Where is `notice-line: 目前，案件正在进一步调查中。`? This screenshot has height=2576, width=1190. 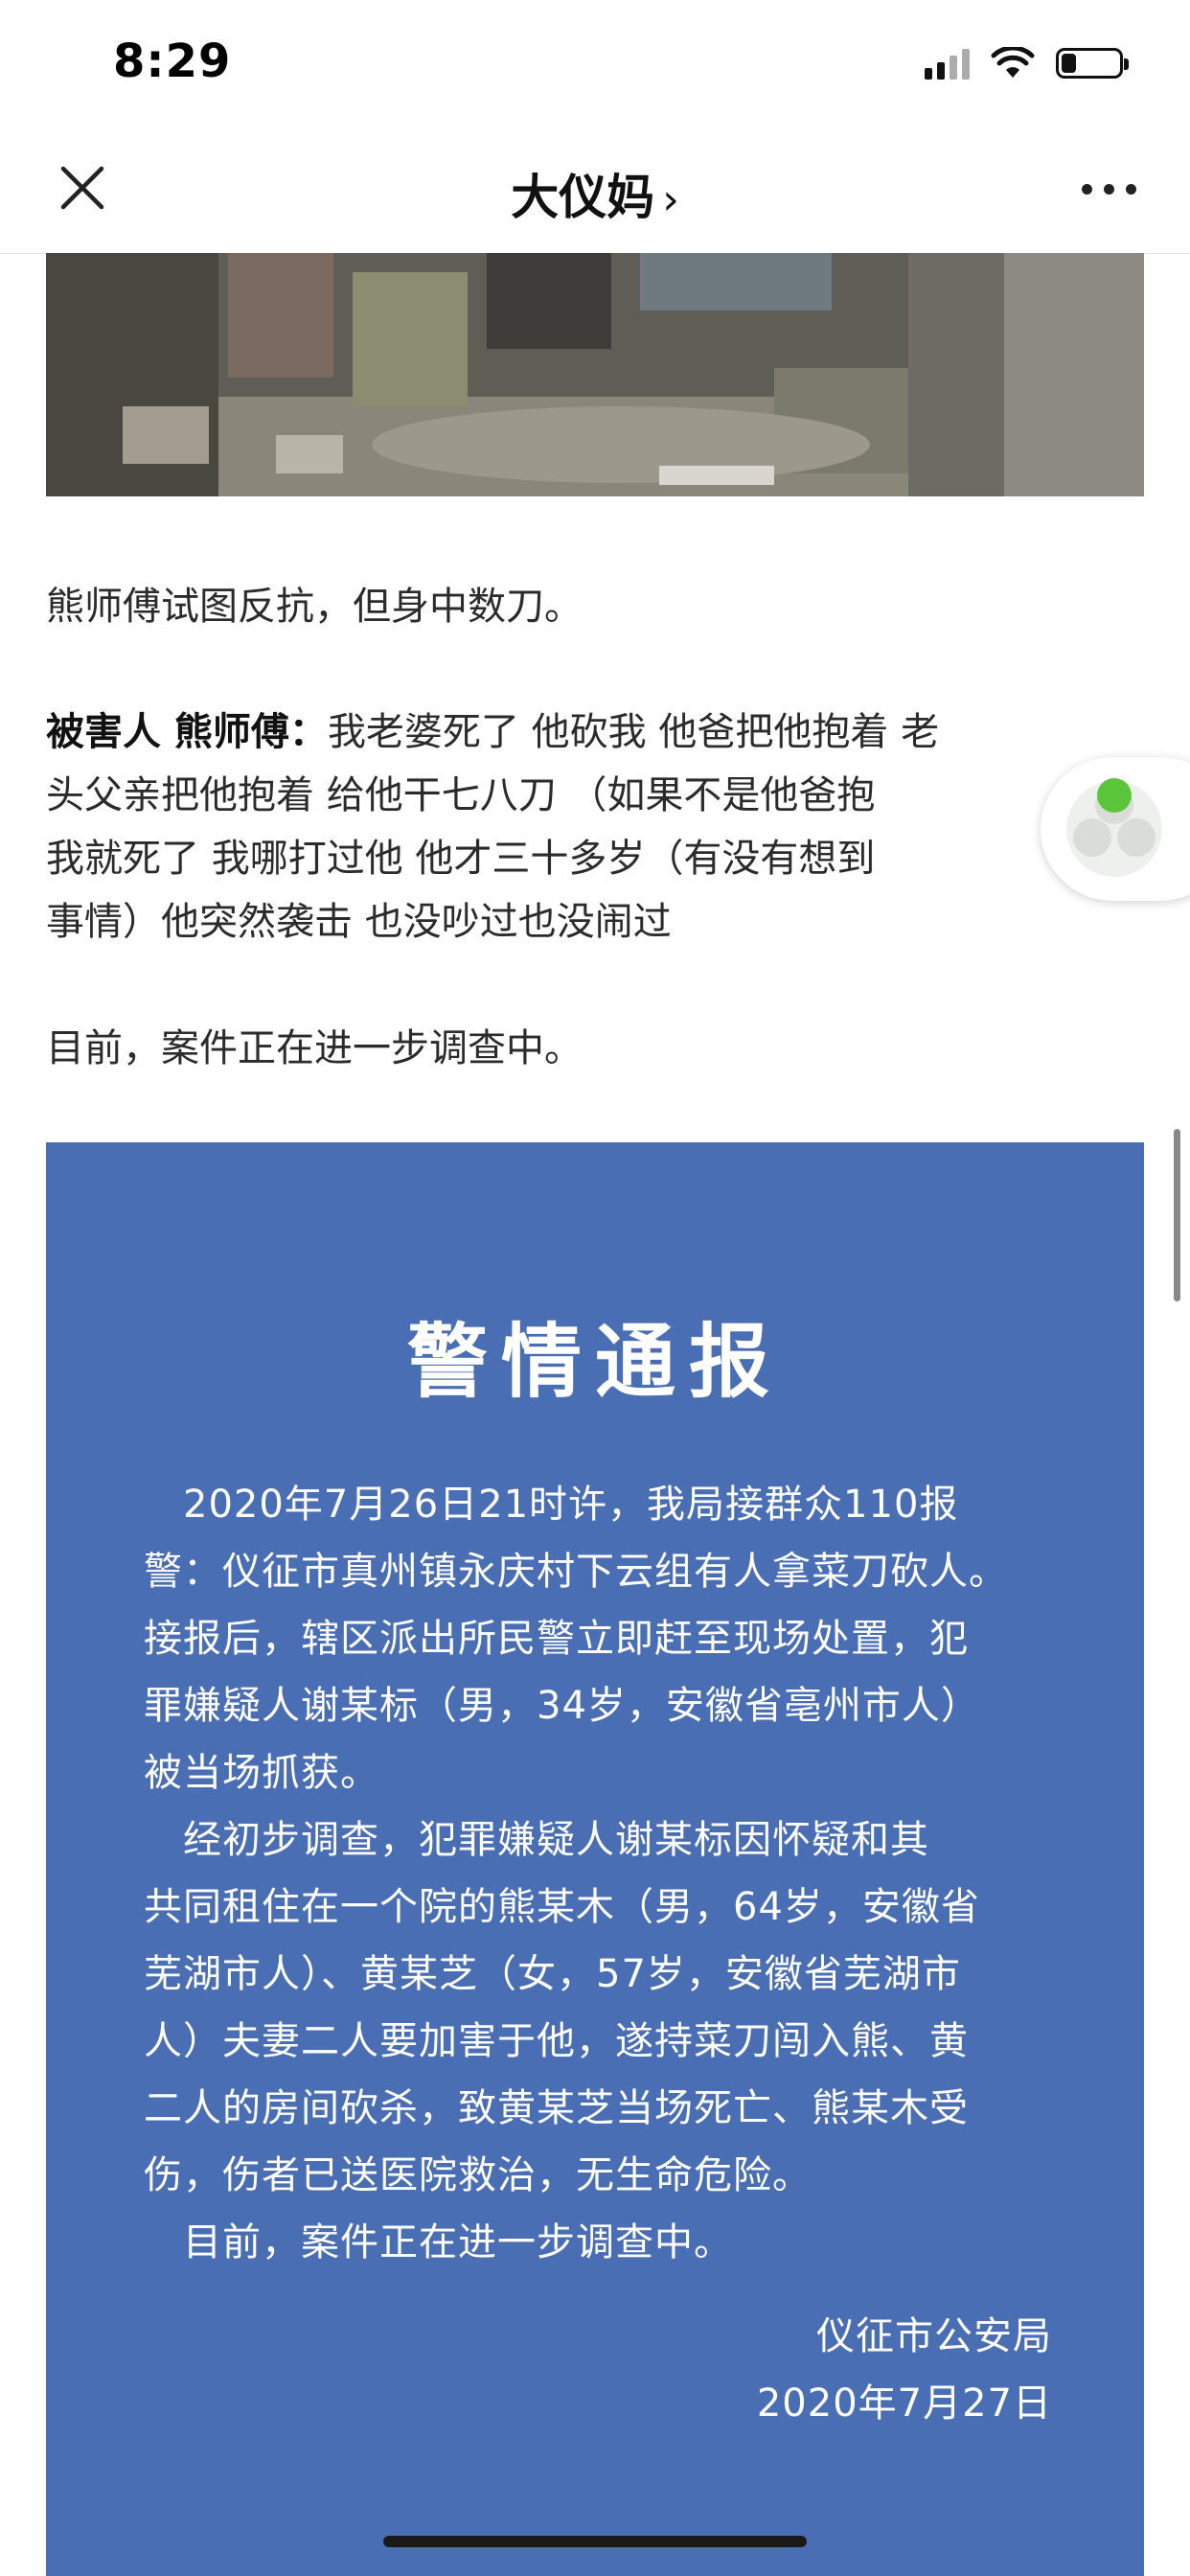 notice-line: 目前，案件正在进一步调查中。 is located at coordinates (439, 2242).